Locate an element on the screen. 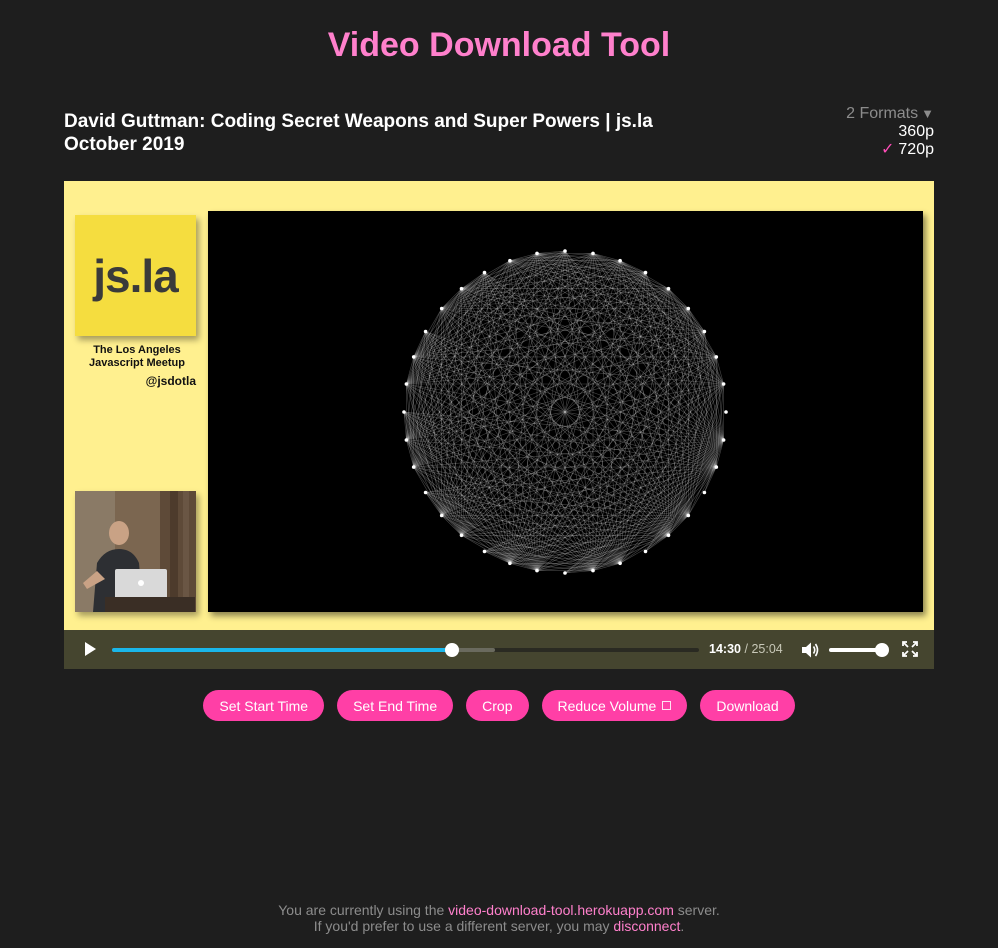 The image size is (998, 948). set-start-time-button: Set Start Time is located at coordinates (264, 705).